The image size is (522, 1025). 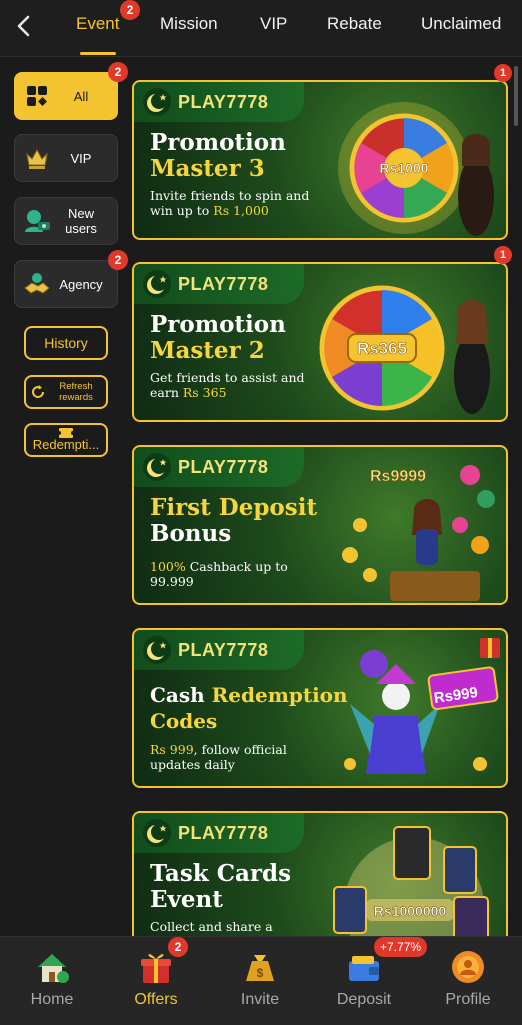 I want to click on sidebar-all-badge: 2, so click(x=118, y=72).